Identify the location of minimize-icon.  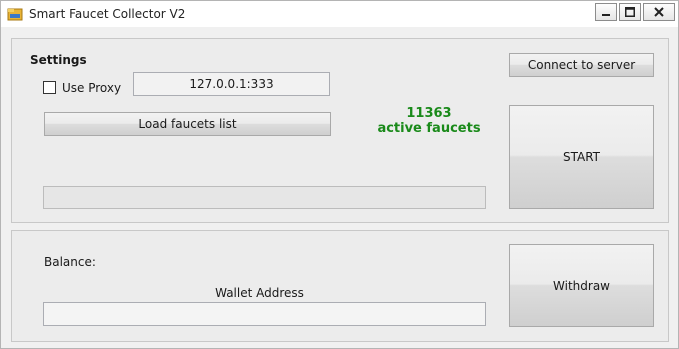
(606, 15).